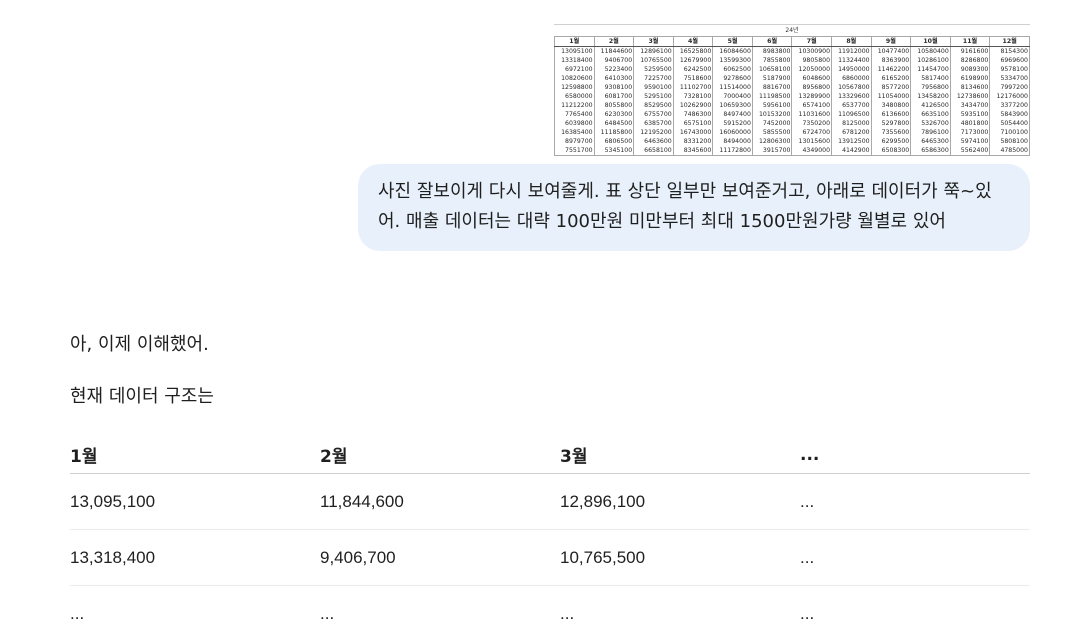  Describe the element at coordinates (851, 60) in the screenshot. I see `sheet-cell: 11324400` at that location.